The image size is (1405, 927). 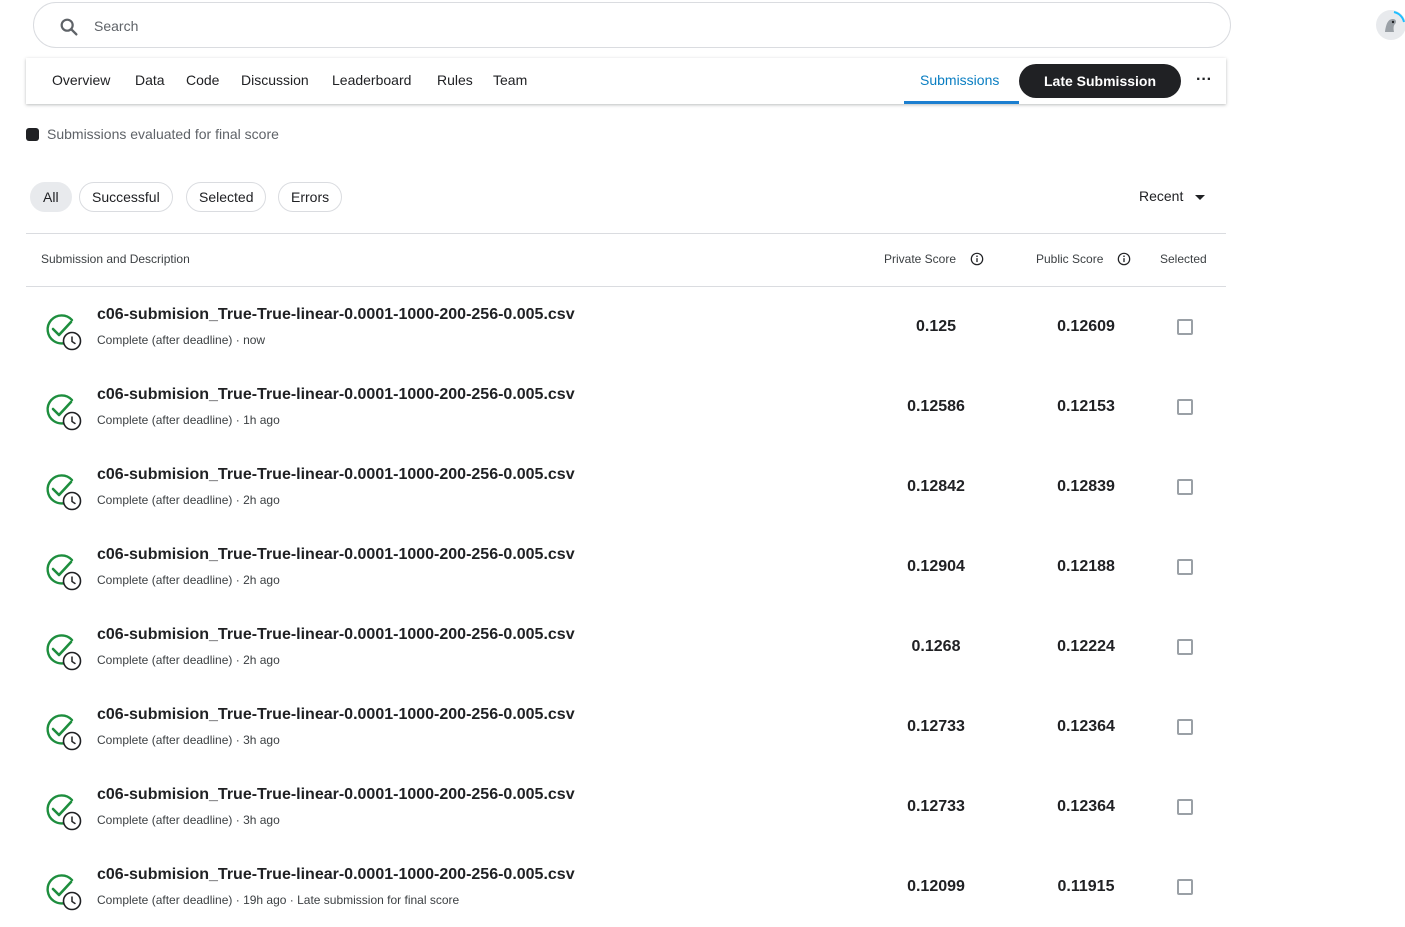 I want to click on avatar, so click(x=1390, y=25).